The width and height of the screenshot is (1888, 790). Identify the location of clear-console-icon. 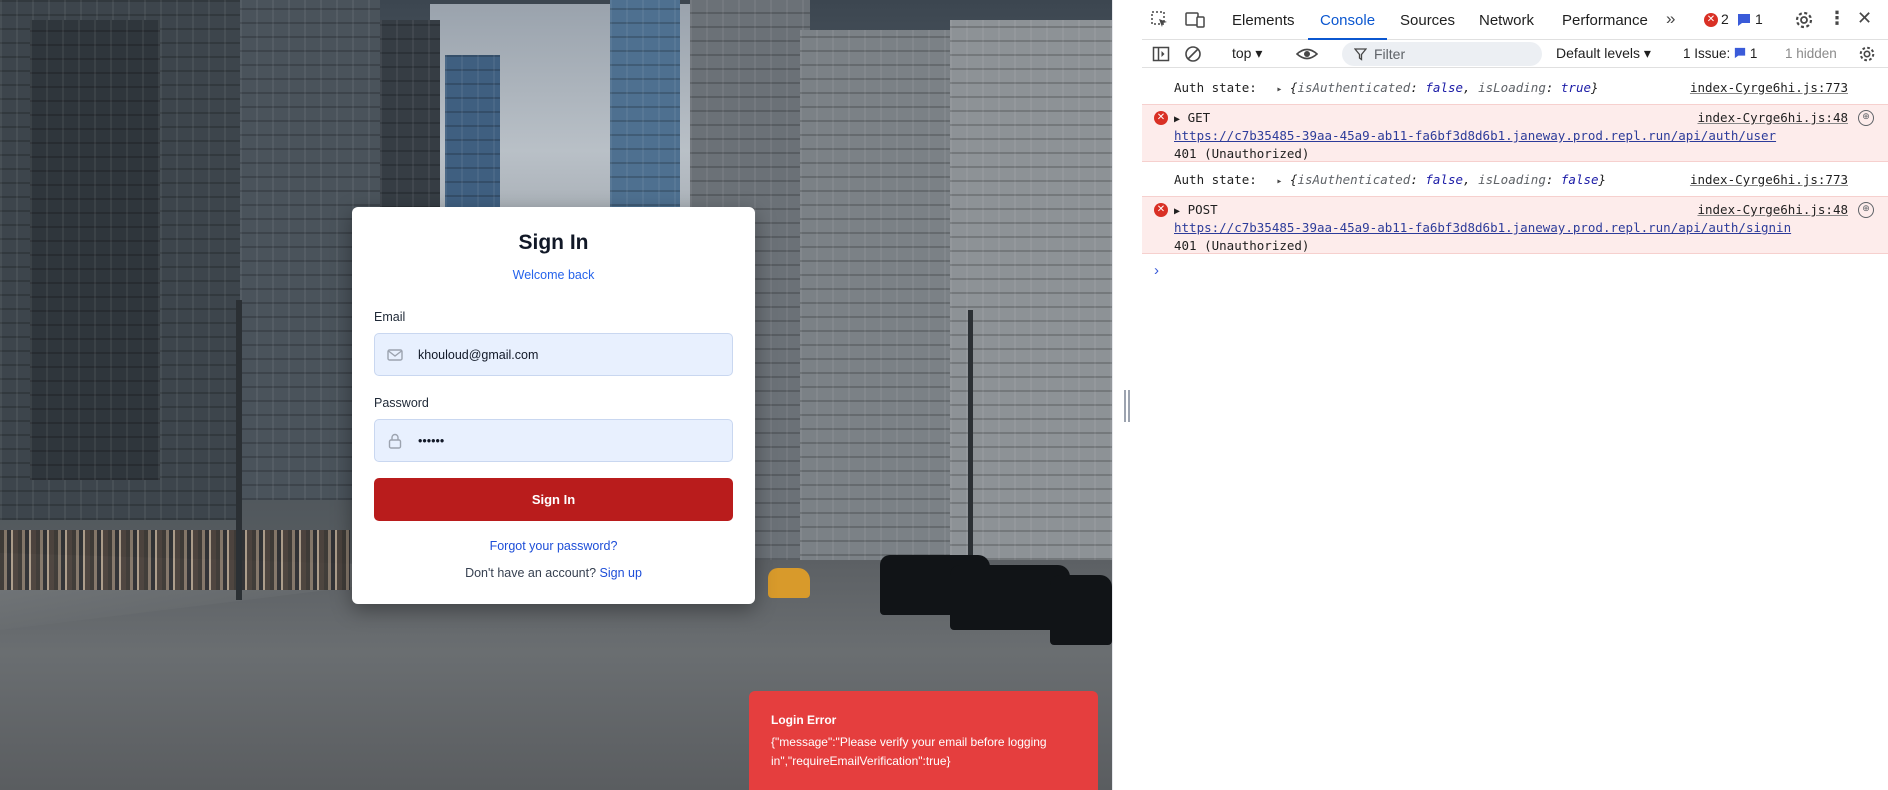
(1193, 54).